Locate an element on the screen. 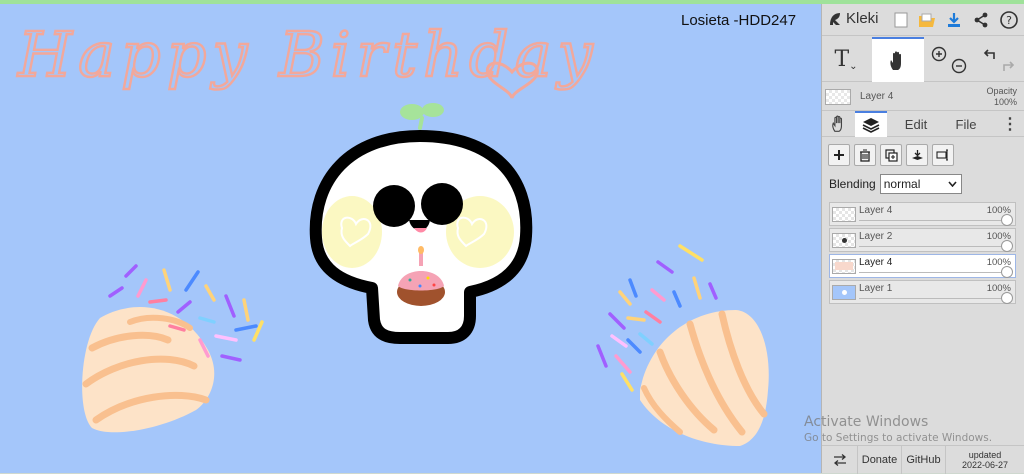 The width and height of the screenshot is (1024, 474). updated-date: 2022-06-27 is located at coordinates (985, 464).